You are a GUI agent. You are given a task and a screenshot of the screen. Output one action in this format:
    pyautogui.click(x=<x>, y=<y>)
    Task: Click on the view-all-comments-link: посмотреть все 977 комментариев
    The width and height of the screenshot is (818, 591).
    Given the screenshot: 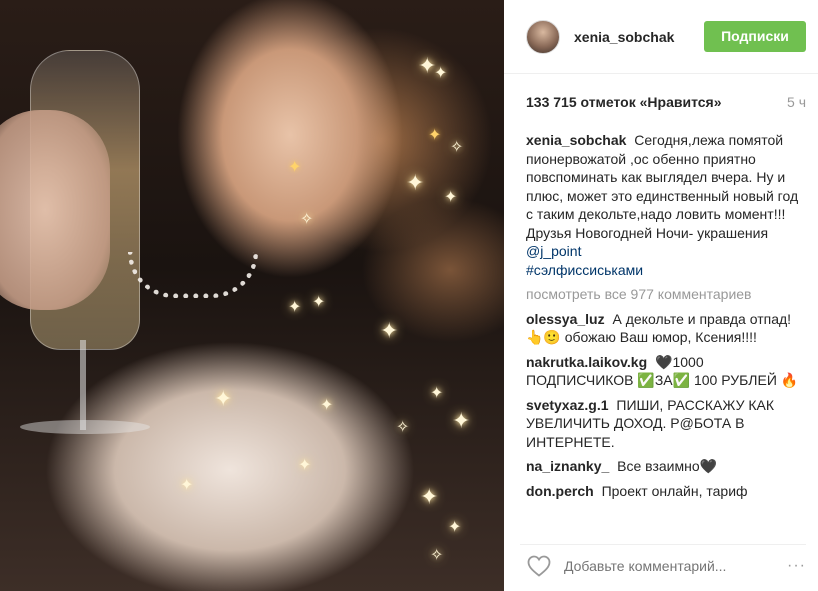 What is the action you would take?
    pyautogui.click(x=663, y=294)
    